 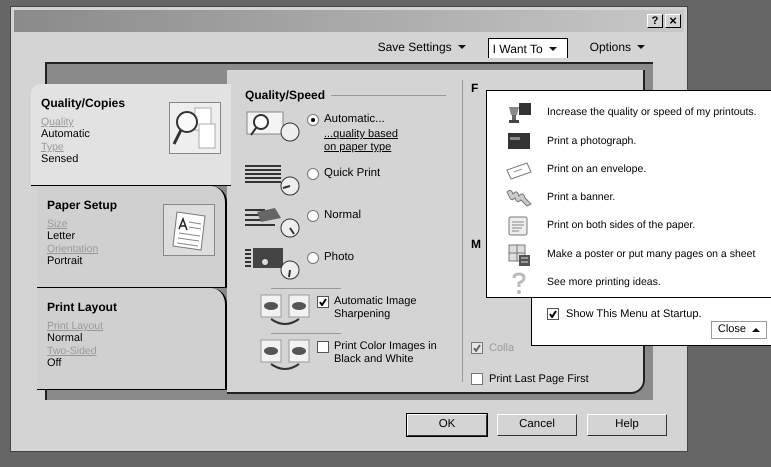 I want to click on radio-option: Normal, so click(x=334, y=215).